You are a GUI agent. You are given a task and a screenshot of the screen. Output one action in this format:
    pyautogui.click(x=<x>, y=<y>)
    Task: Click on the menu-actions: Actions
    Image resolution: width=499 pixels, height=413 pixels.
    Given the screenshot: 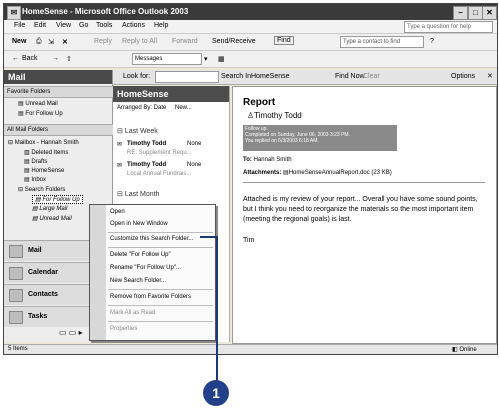 What is the action you would take?
    pyautogui.click(x=133, y=25)
    